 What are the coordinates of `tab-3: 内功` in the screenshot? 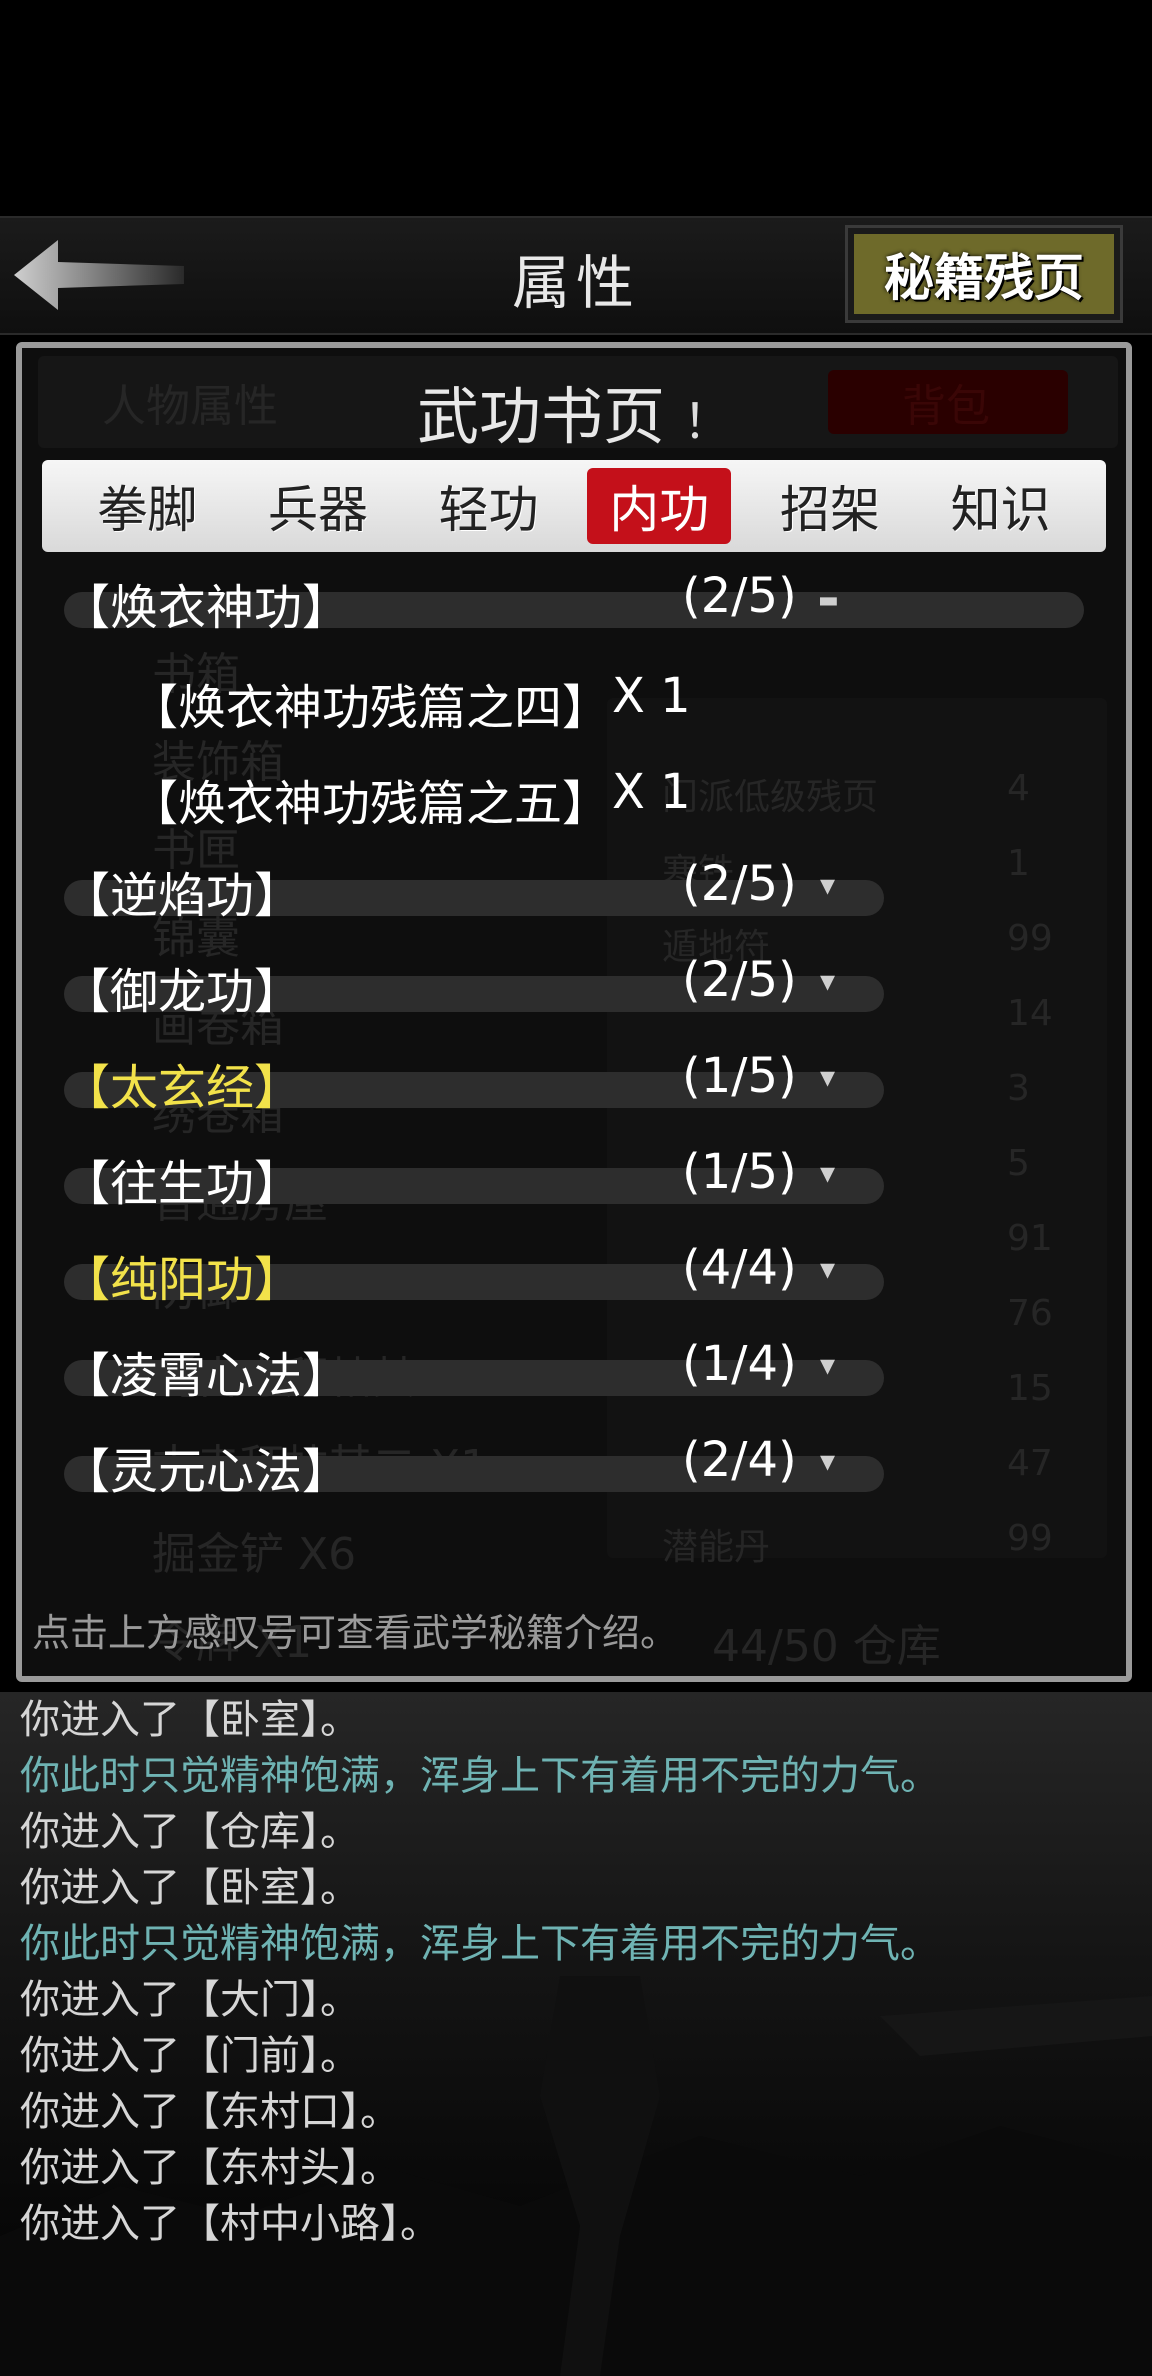 It's located at (659, 506).